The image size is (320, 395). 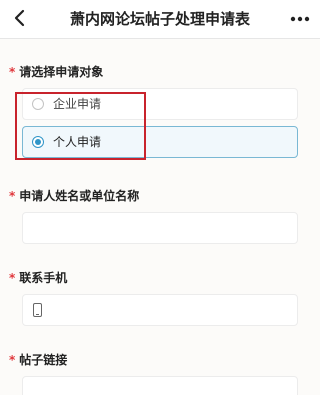 I want to click on mobile-phone-icon, so click(x=37, y=310).